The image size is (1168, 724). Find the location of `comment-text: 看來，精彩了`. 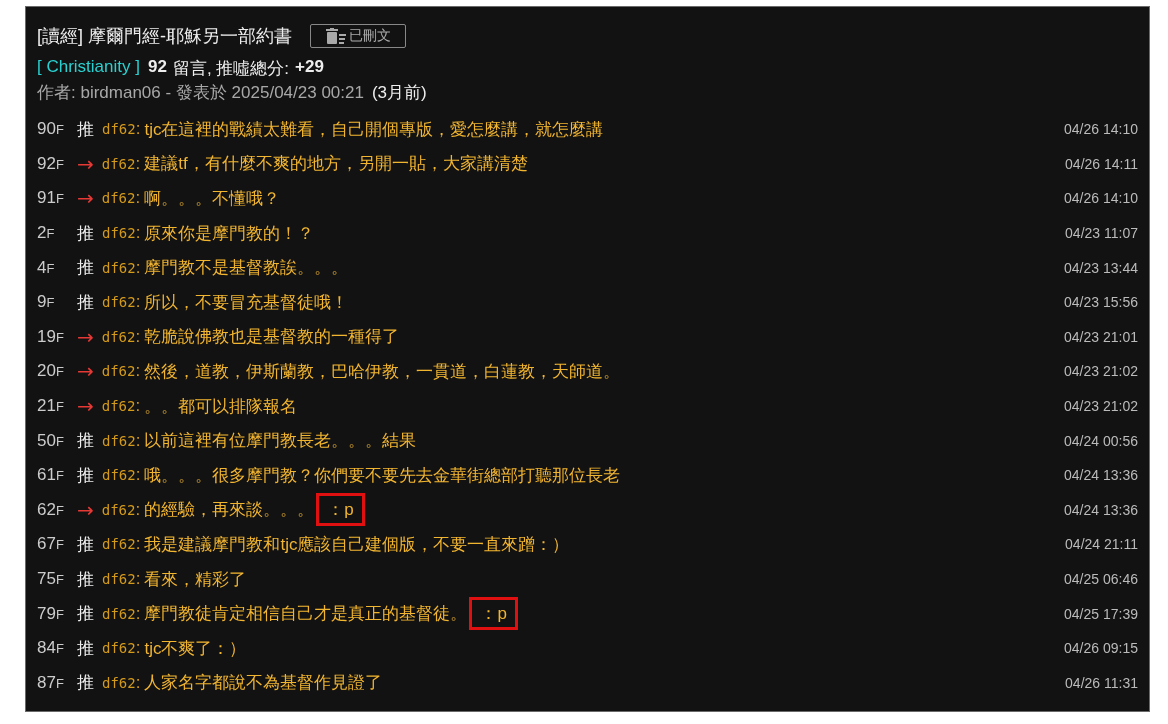

comment-text: 看來，精彩了 is located at coordinates (195, 579).